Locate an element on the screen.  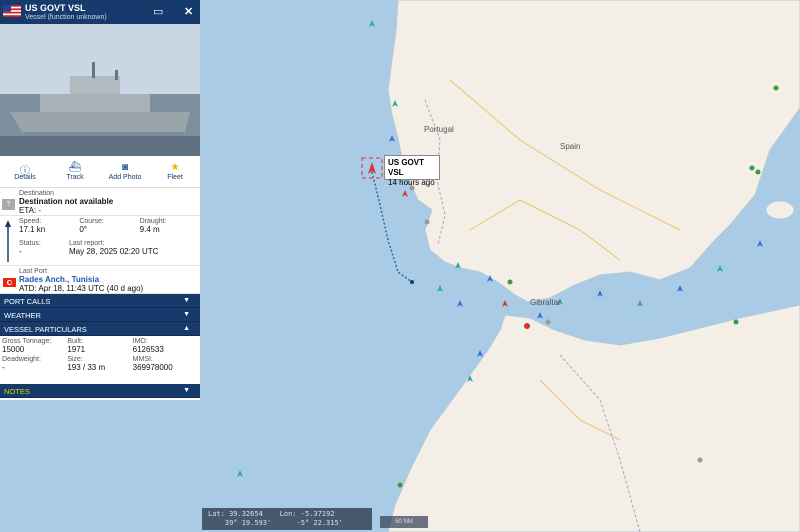
progress-arrow-icon is located at coordinates (8, 241).